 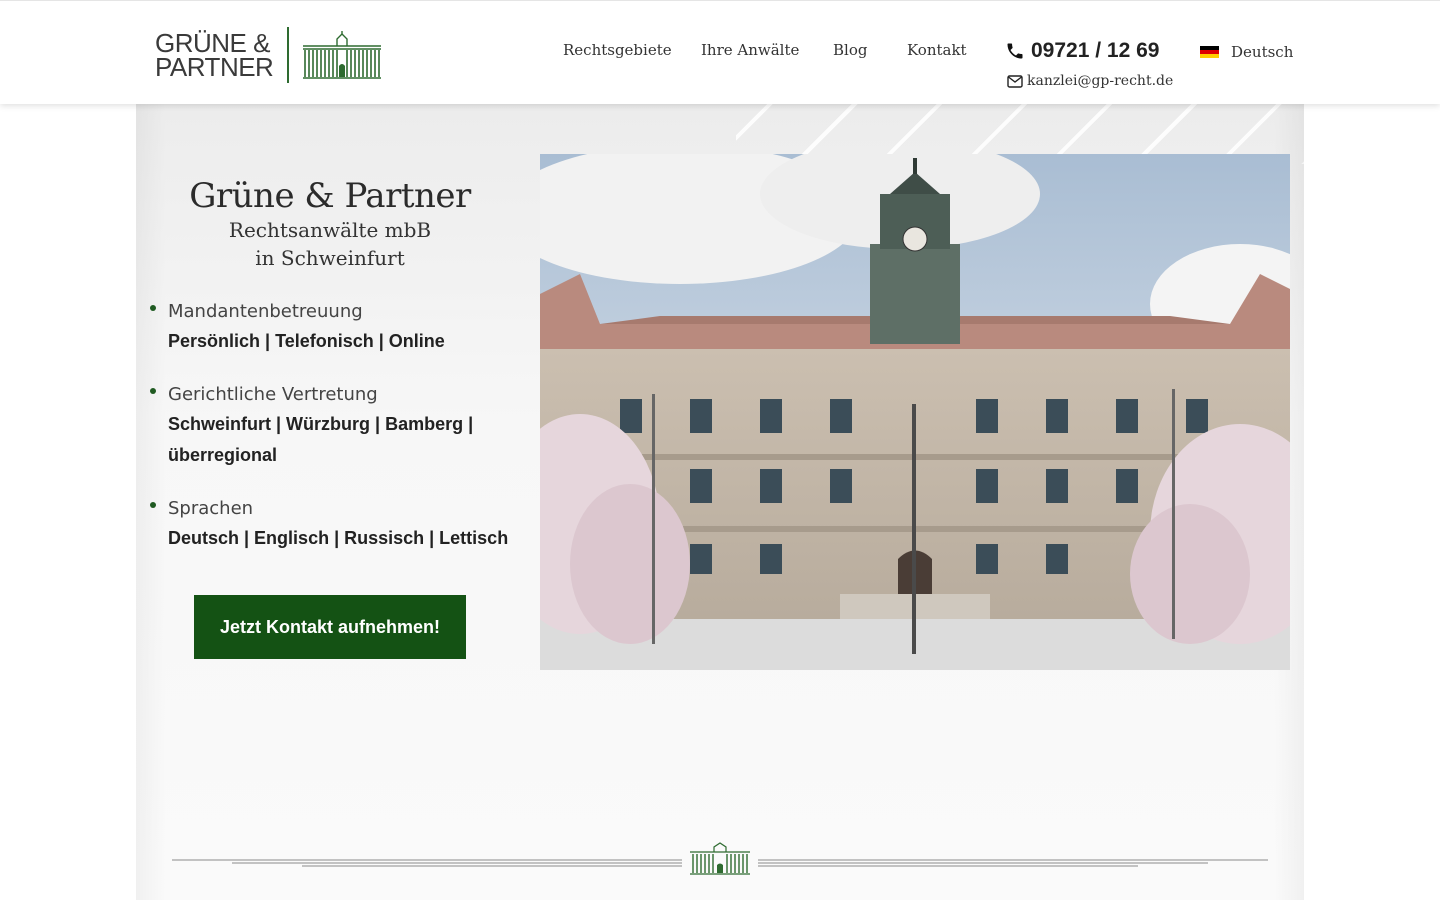 I want to click on nav-item-kontakt: Kontakt, so click(x=937, y=50).